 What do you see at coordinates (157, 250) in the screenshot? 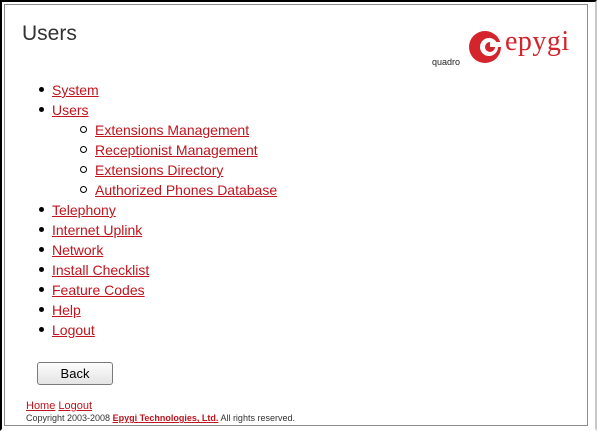
I see `menu-item-network: Network` at bounding box center [157, 250].